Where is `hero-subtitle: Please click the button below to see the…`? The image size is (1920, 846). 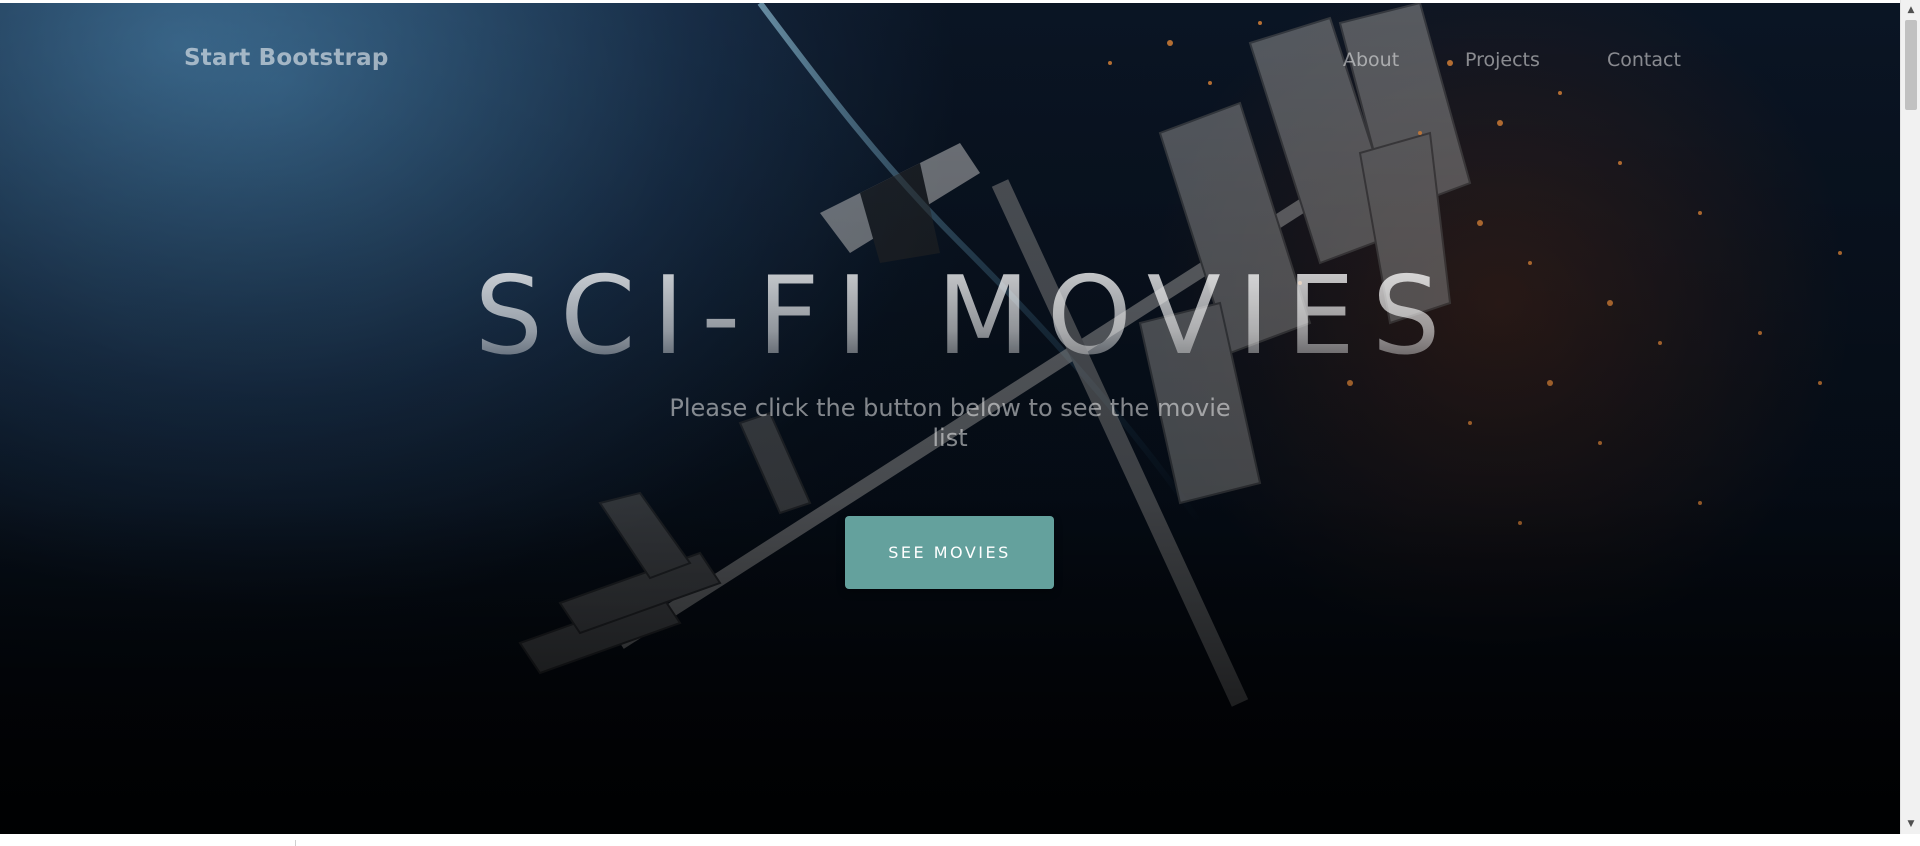
hero-subtitle: Please click the button below to see the… is located at coordinates (950, 423).